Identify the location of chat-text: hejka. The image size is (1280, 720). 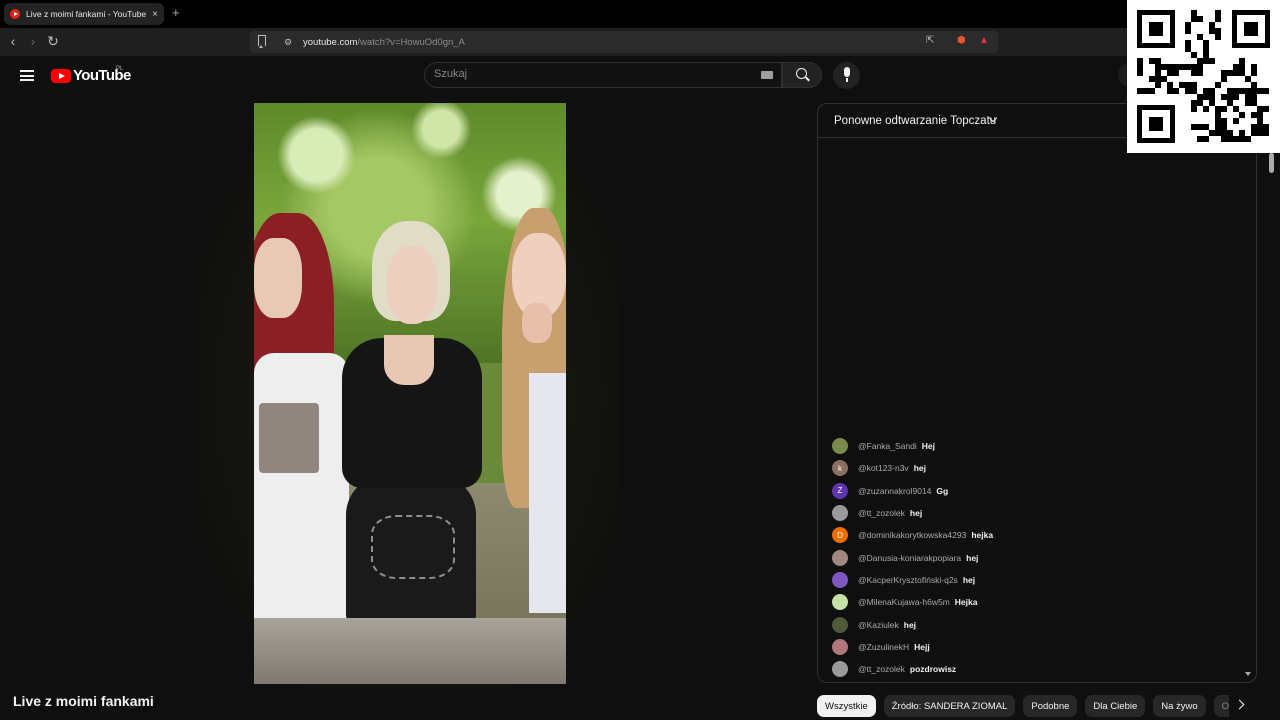
(982, 535).